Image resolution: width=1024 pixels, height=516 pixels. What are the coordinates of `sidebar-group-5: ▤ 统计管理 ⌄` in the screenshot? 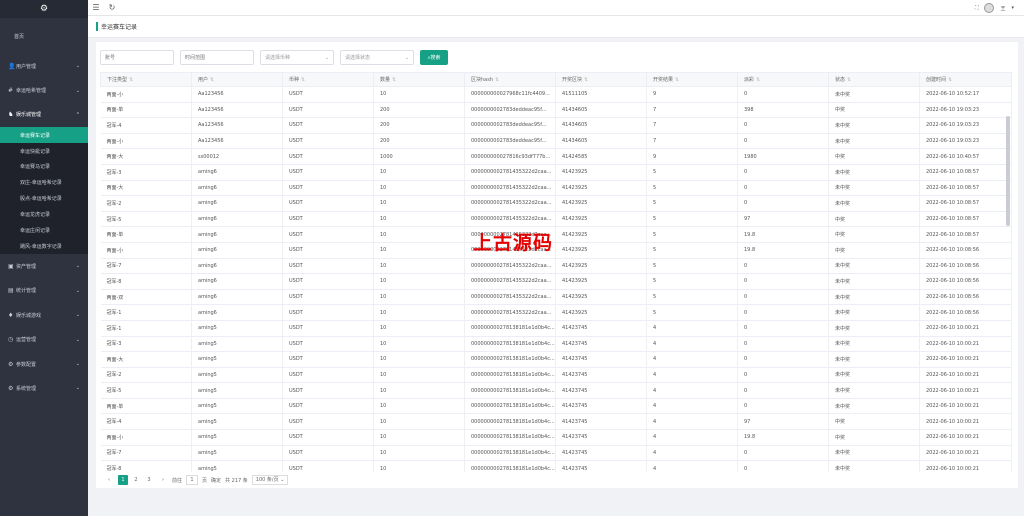 It's located at (44, 291).